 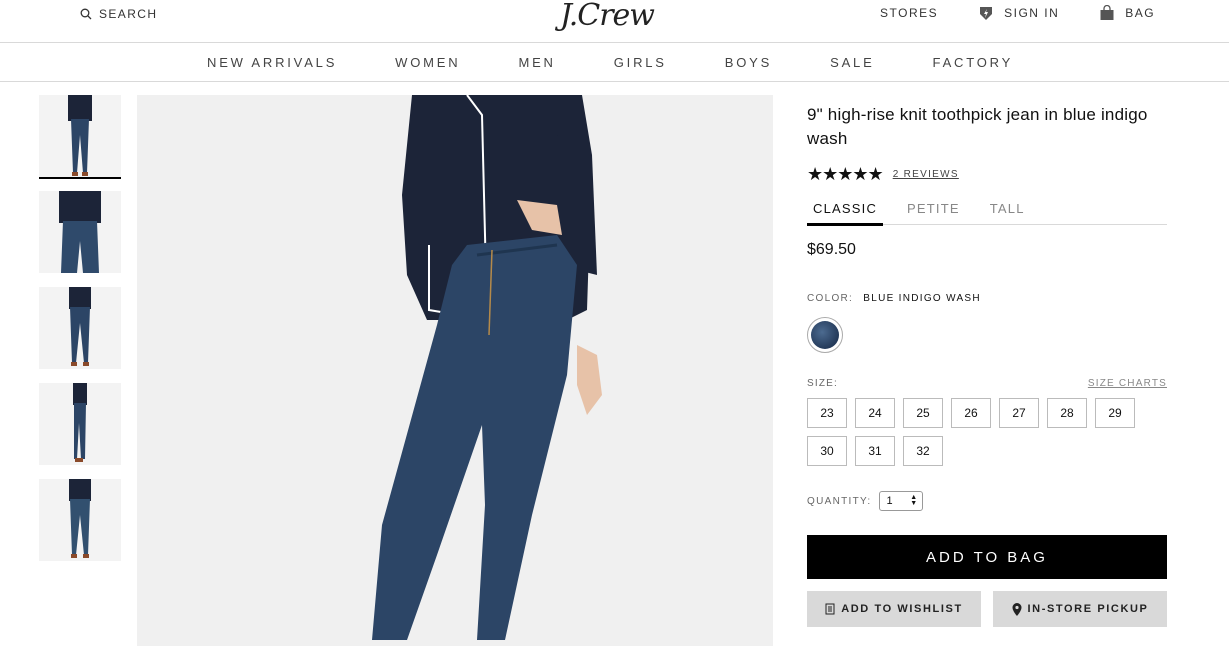 What do you see at coordinates (80, 424) in the screenshot?
I see `thumbnail-side` at bounding box center [80, 424].